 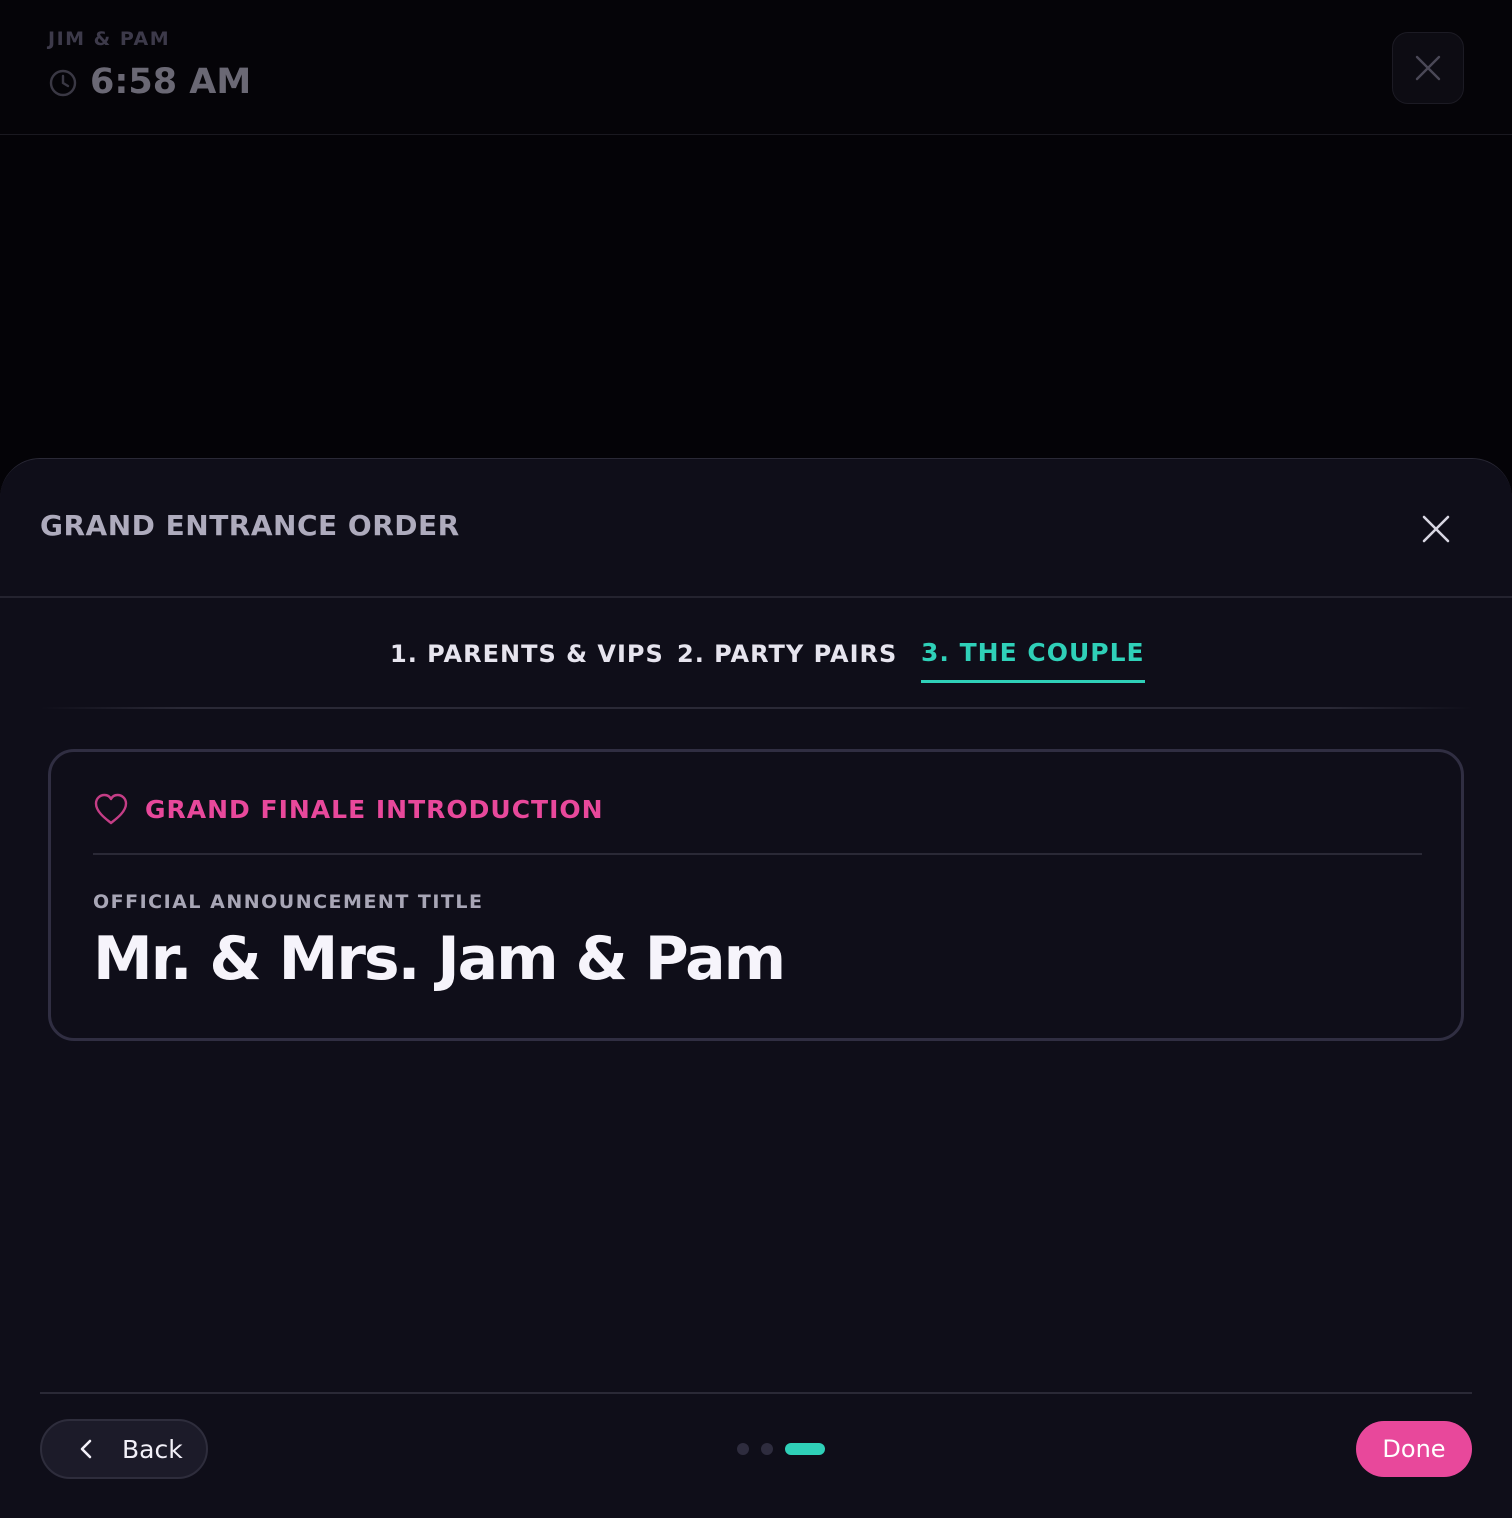 I want to click on tab-parents-vips: 1. PARENTS & VIPS, so click(x=527, y=654).